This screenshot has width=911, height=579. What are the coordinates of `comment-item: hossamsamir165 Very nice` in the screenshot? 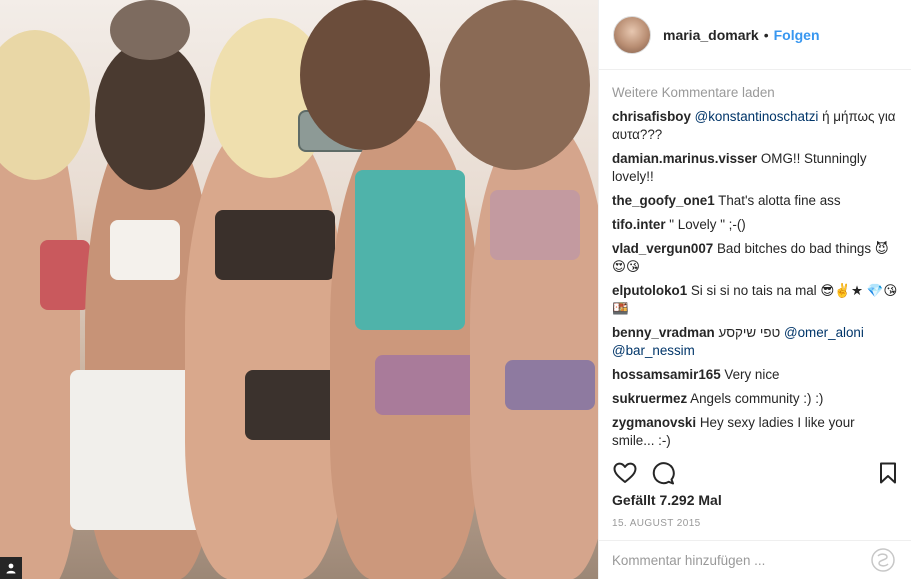 It's located at (756, 375).